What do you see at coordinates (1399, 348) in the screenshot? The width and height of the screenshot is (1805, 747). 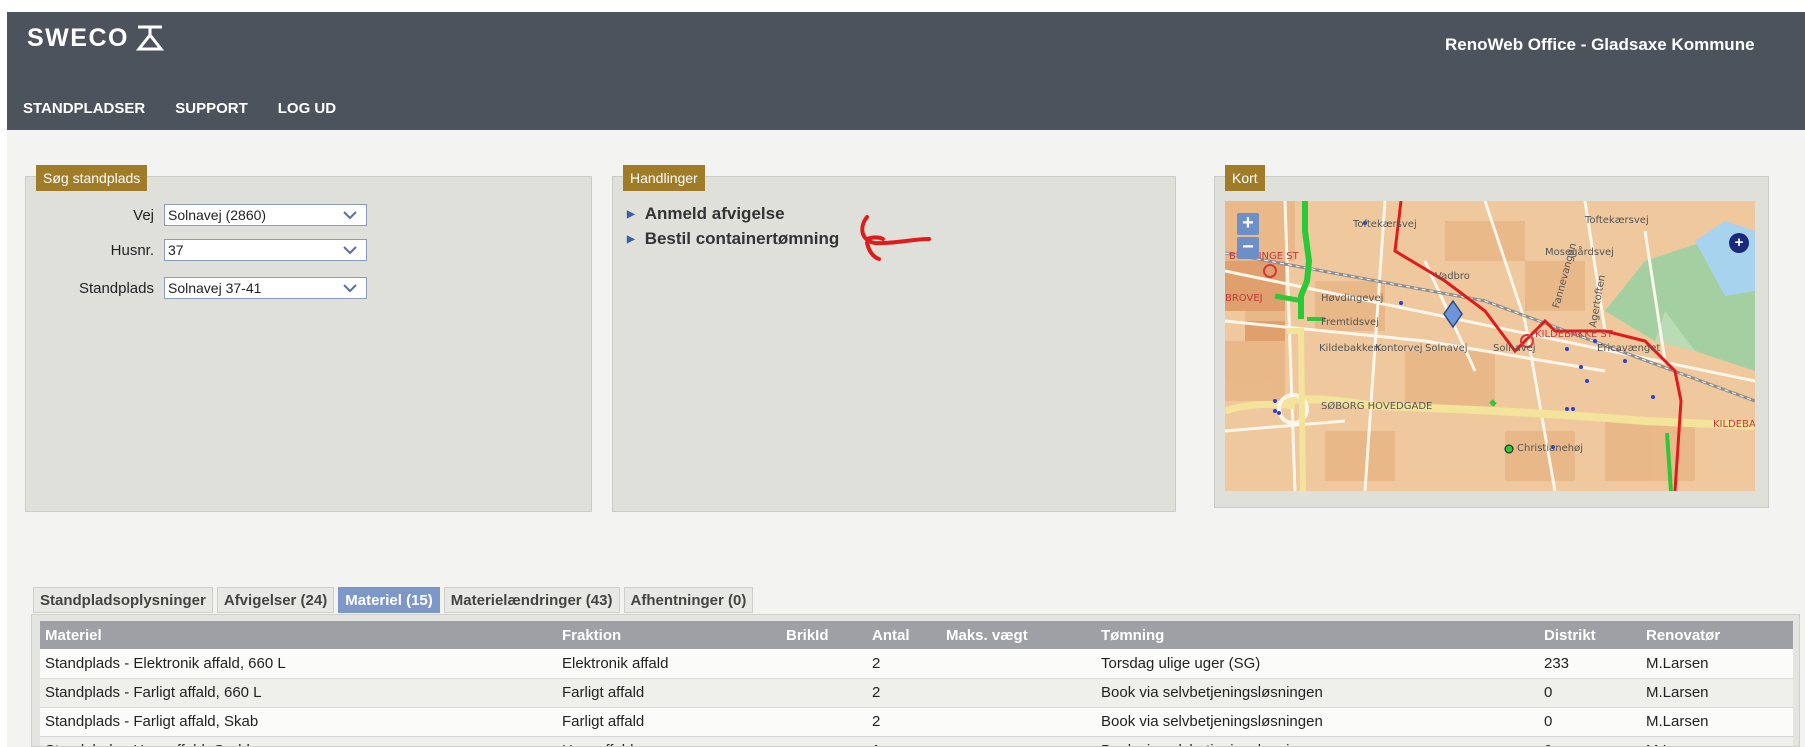 I see `map-label-13: Kontorvej` at bounding box center [1399, 348].